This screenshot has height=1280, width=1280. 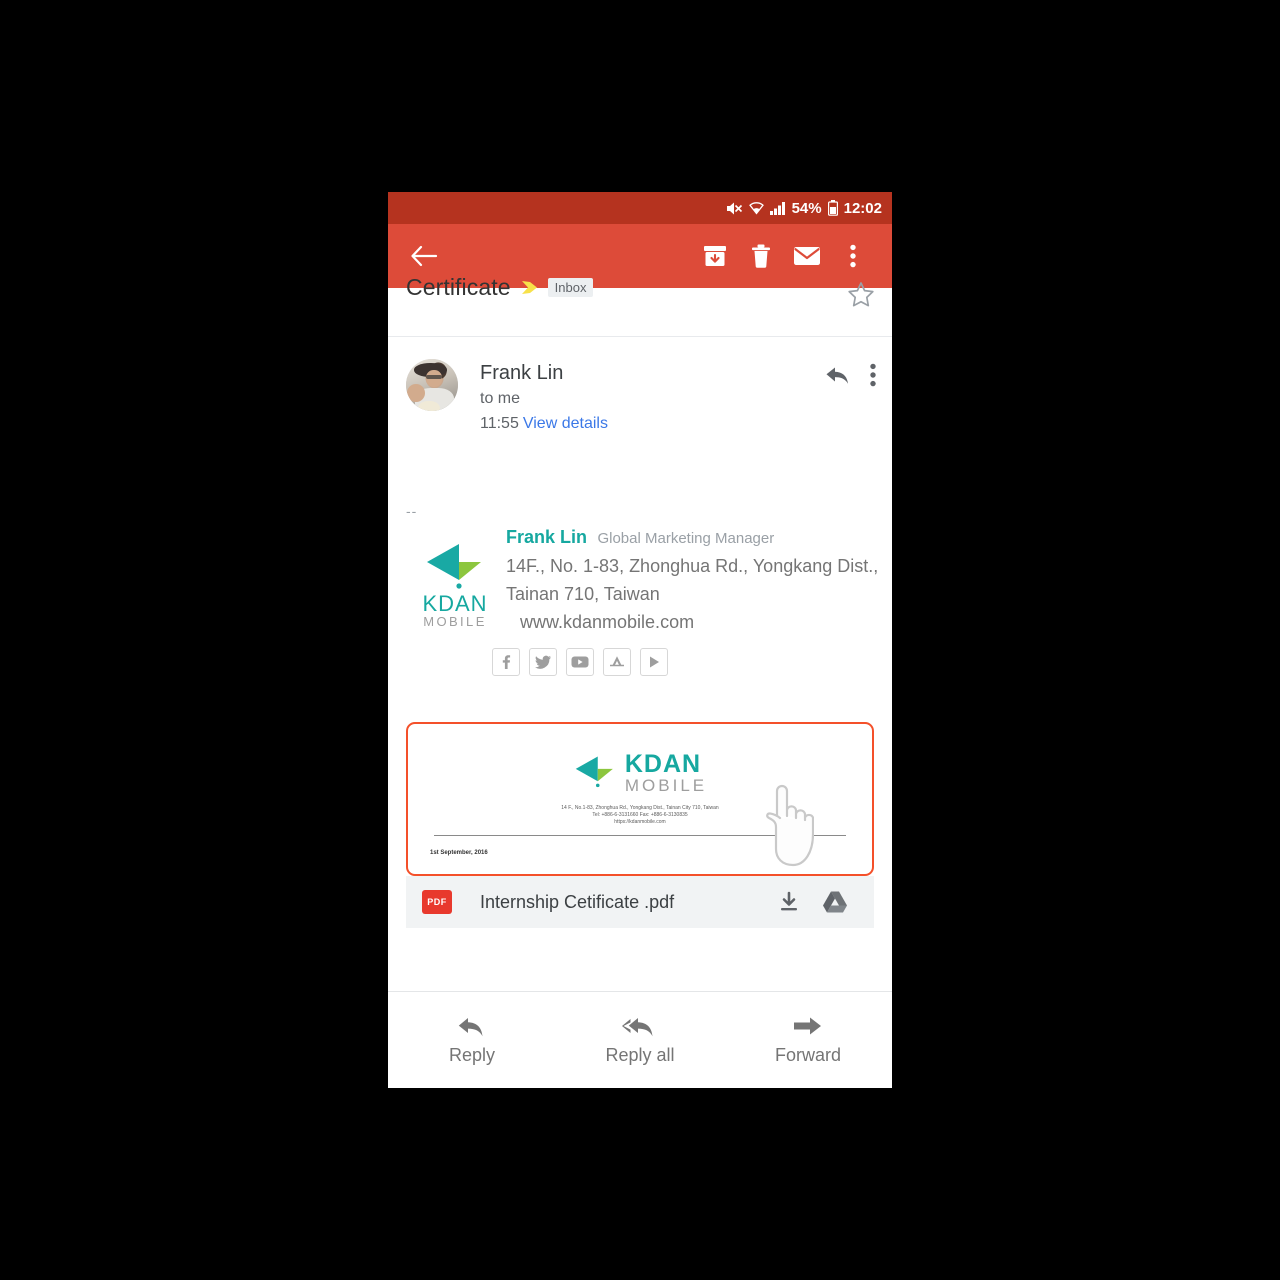 I want to click on archive-icon, so click(x=715, y=256).